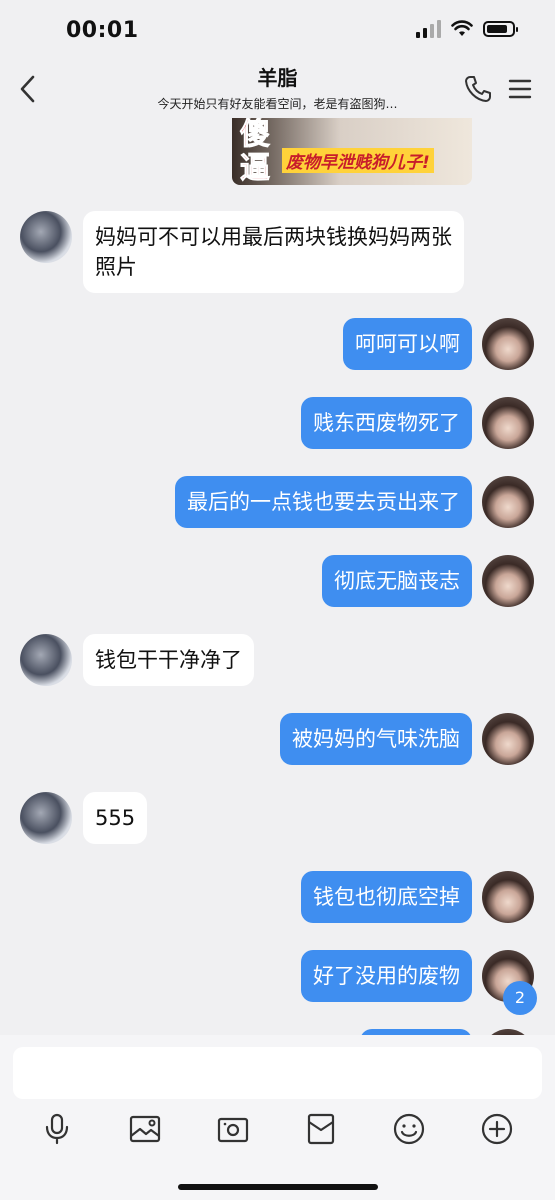 The image size is (555, 1200). I want to click on message-bubble: 好了没用的废物, so click(386, 976).